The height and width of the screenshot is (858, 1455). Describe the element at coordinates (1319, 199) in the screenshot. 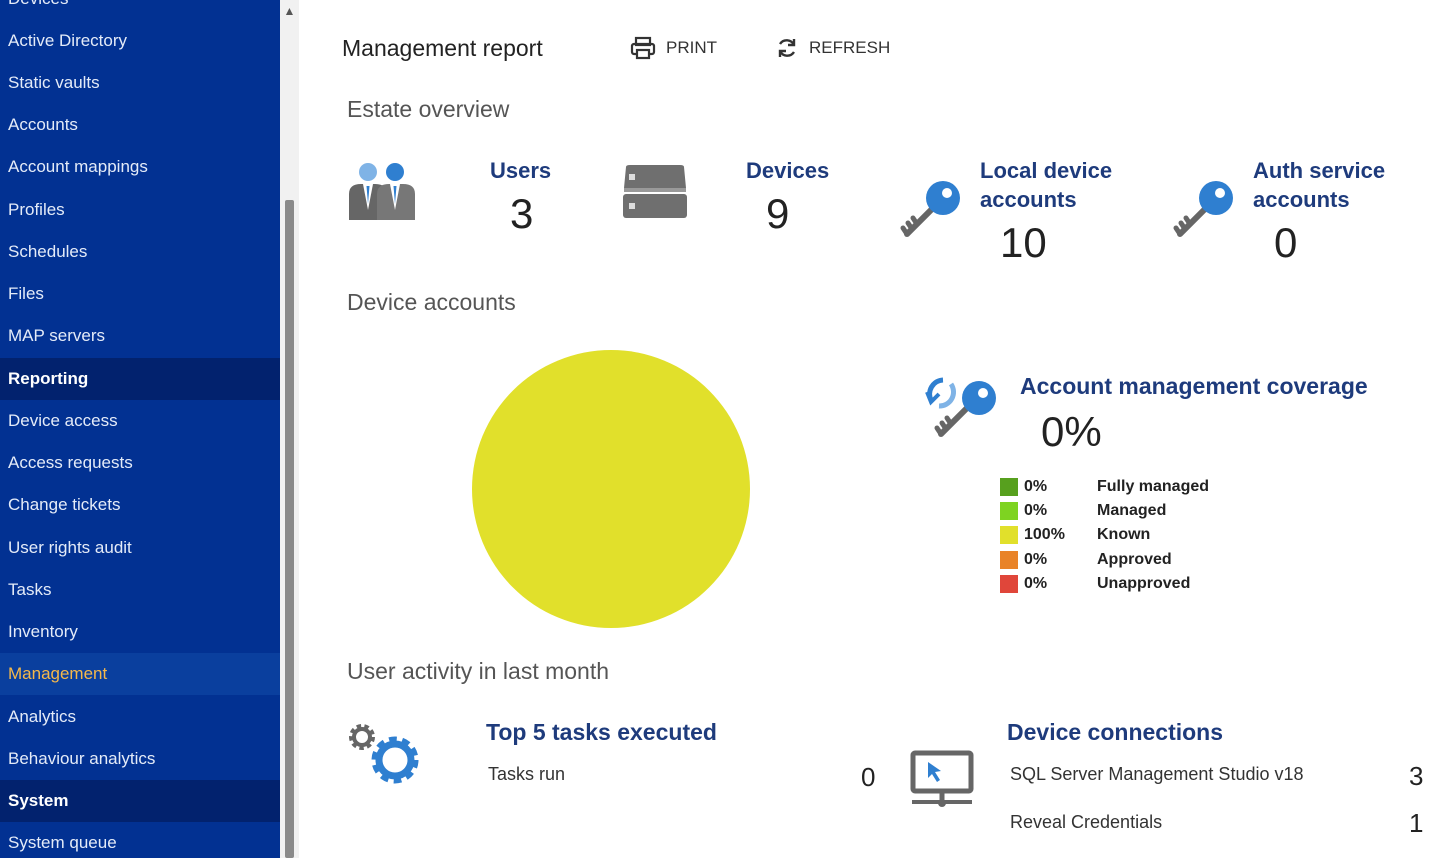

I see `auth-service-accounts-label-line2: accounts` at that location.